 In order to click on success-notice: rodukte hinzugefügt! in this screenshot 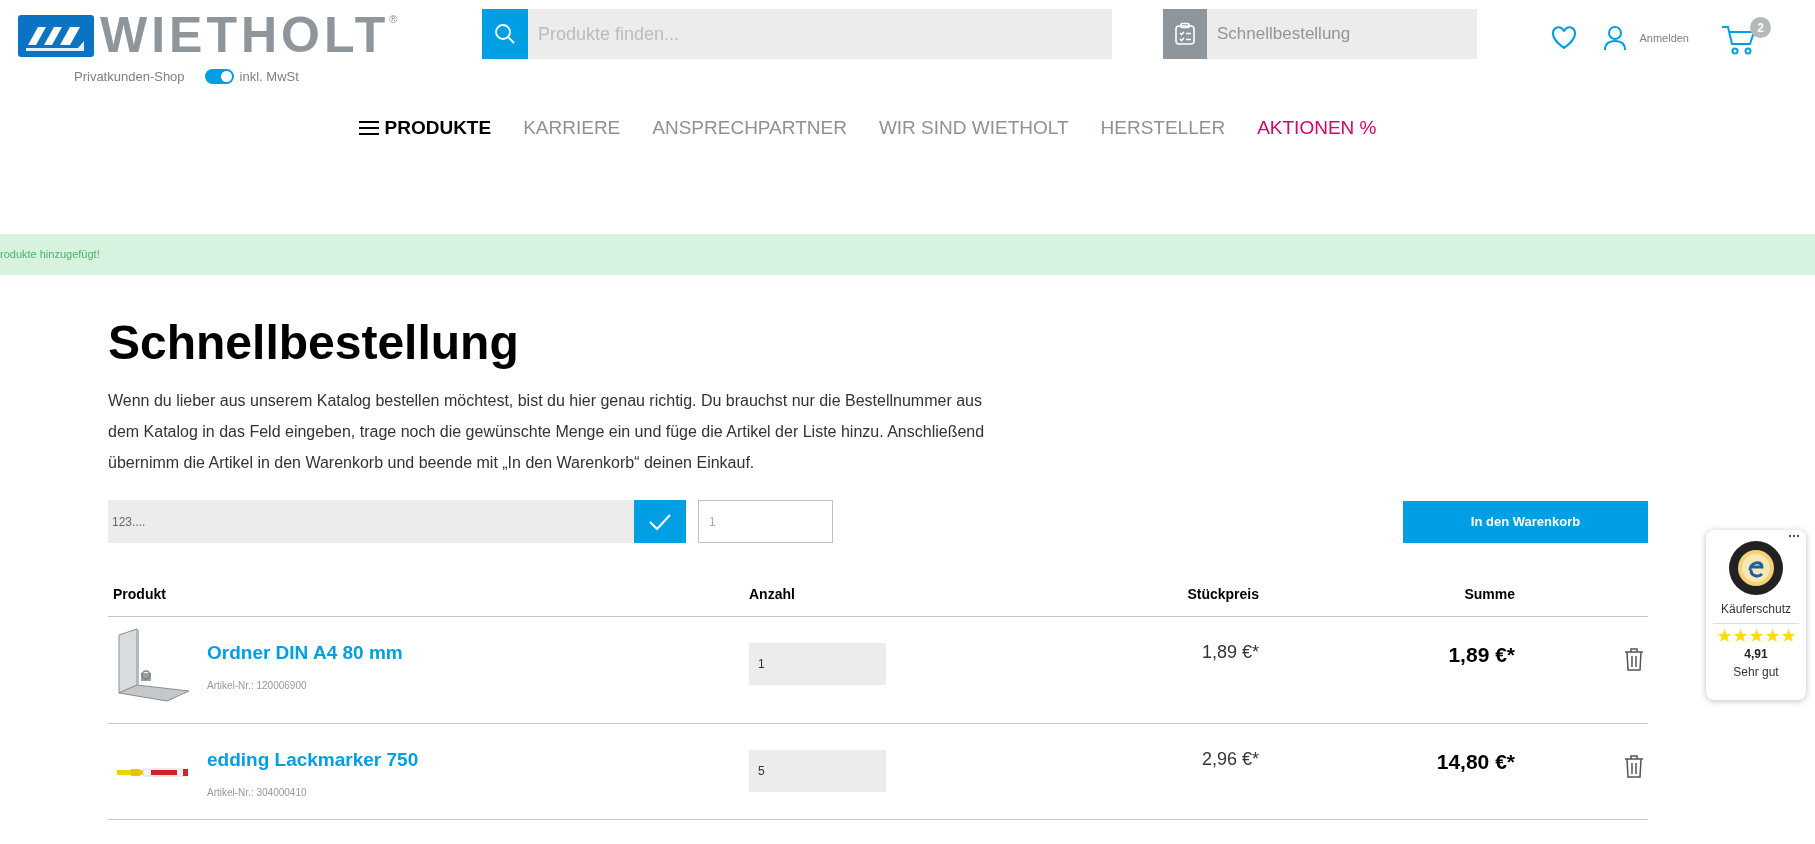, I will do `click(907, 254)`.